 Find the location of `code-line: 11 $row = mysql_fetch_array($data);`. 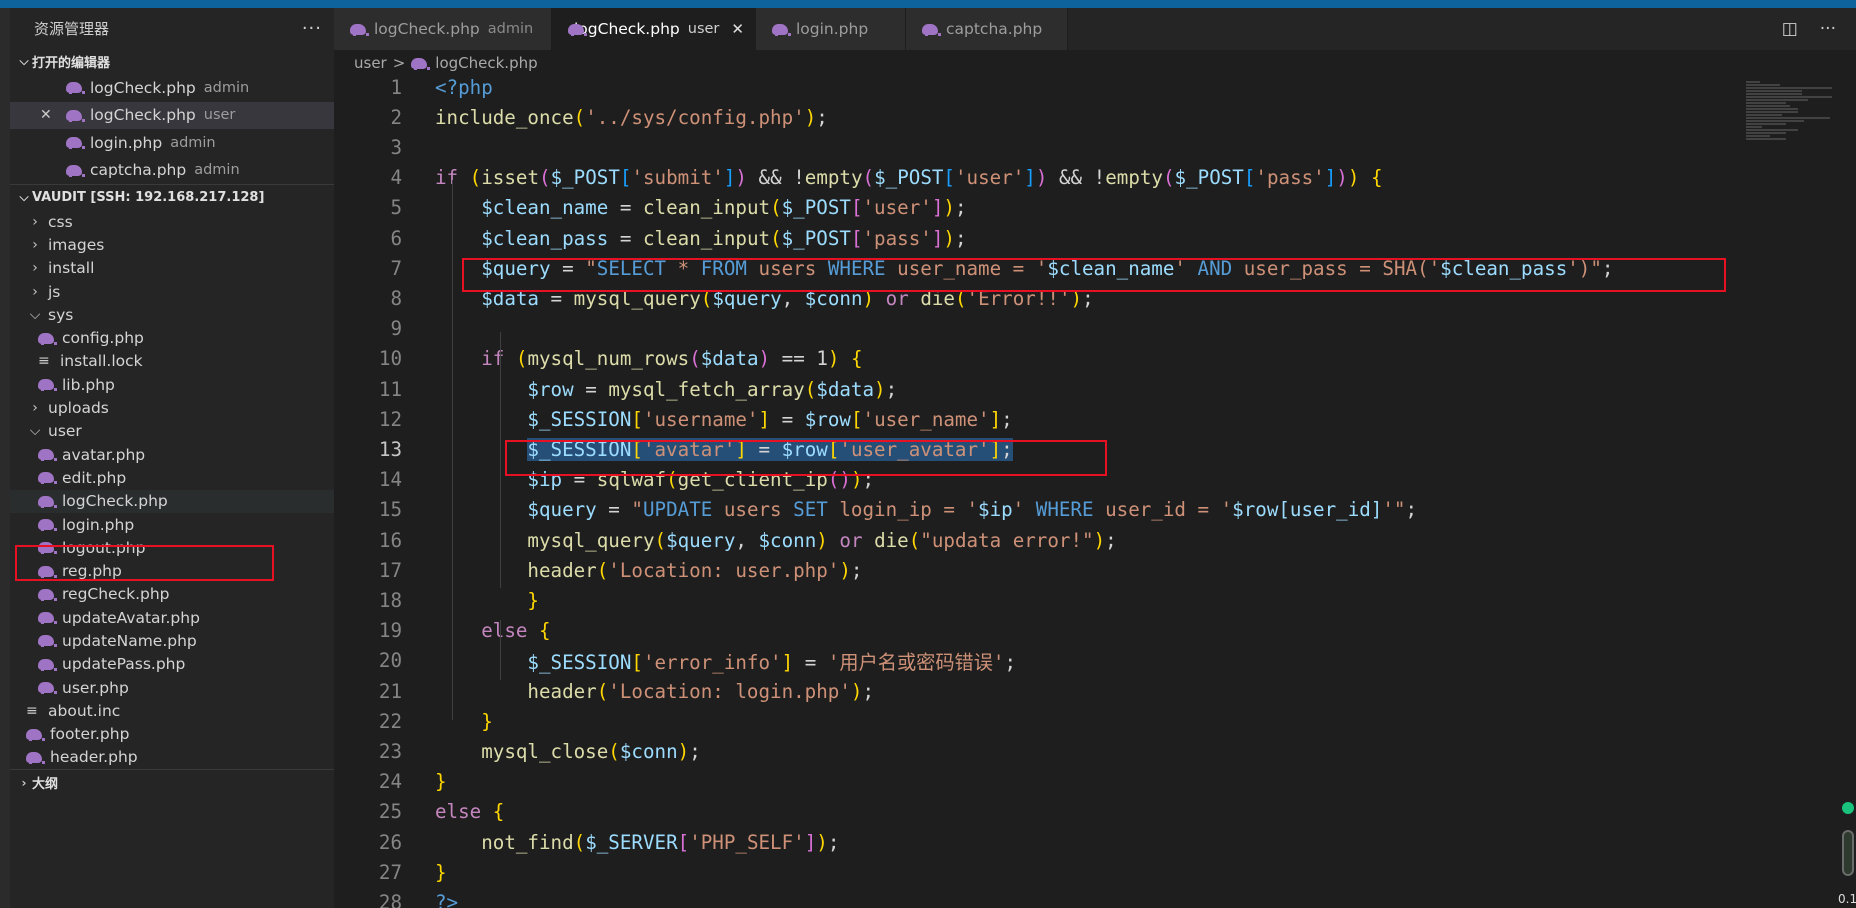

code-line: 11 $row = mysql_fetch_array($data); is located at coordinates (1034, 389).